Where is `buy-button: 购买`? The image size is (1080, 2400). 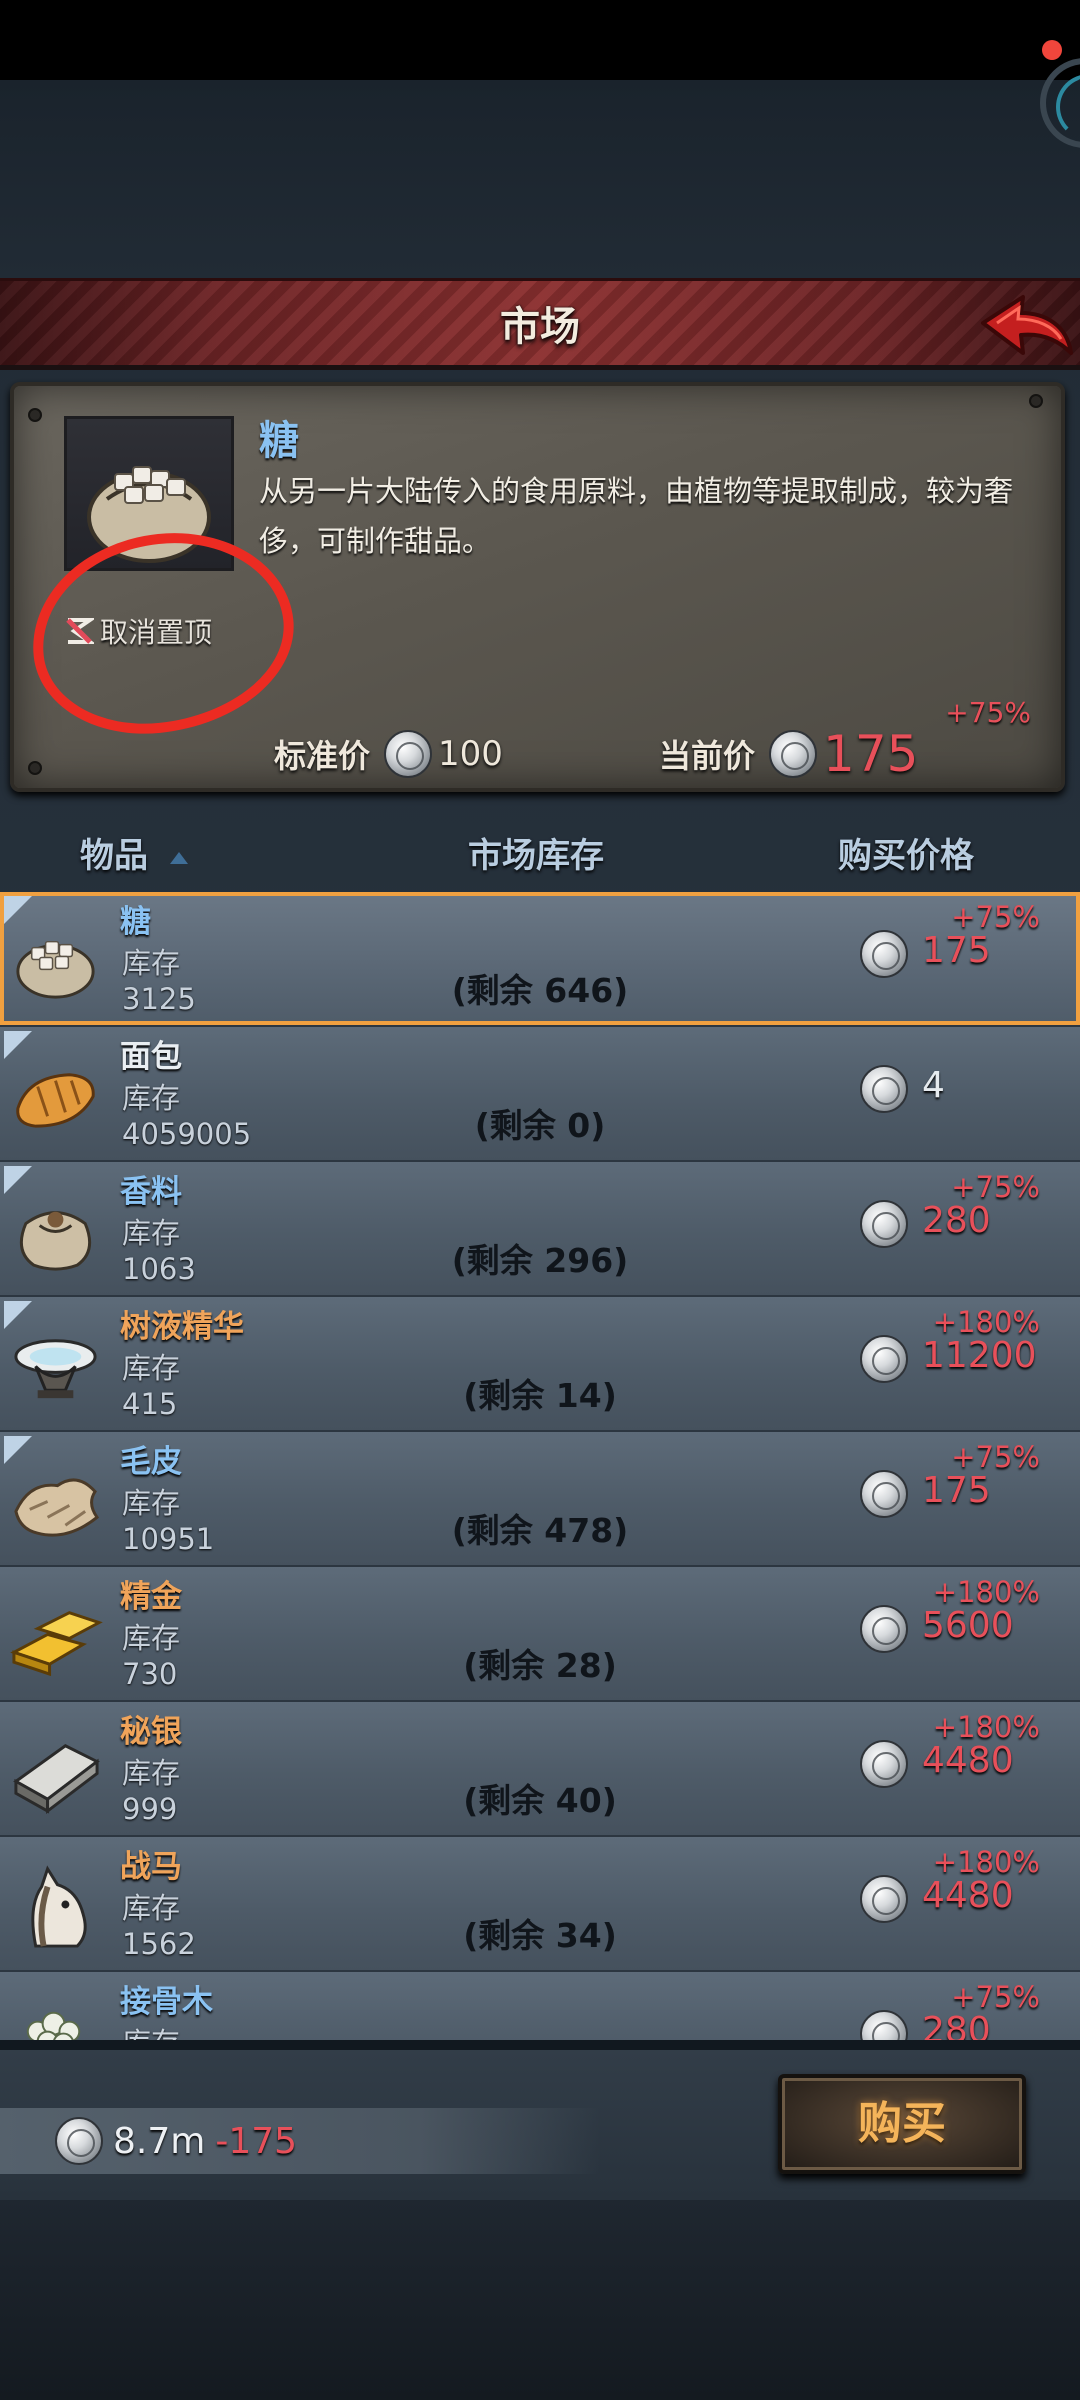 buy-button: 购买 is located at coordinates (902, 2124).